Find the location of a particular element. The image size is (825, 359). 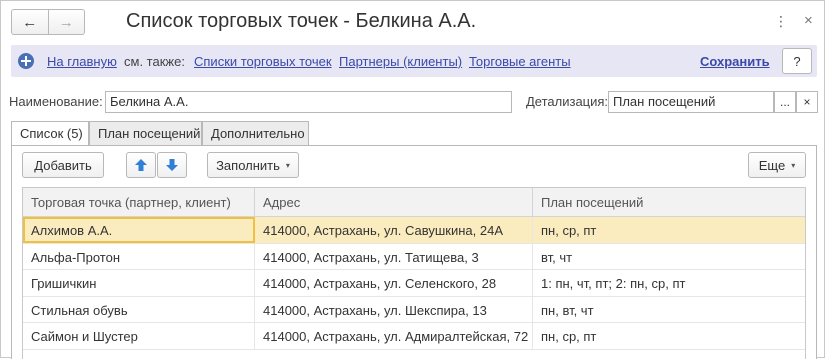

cell-address: 414000, Астрахань, ул. Савушкина, 24А is located at coordinates (394, 230).